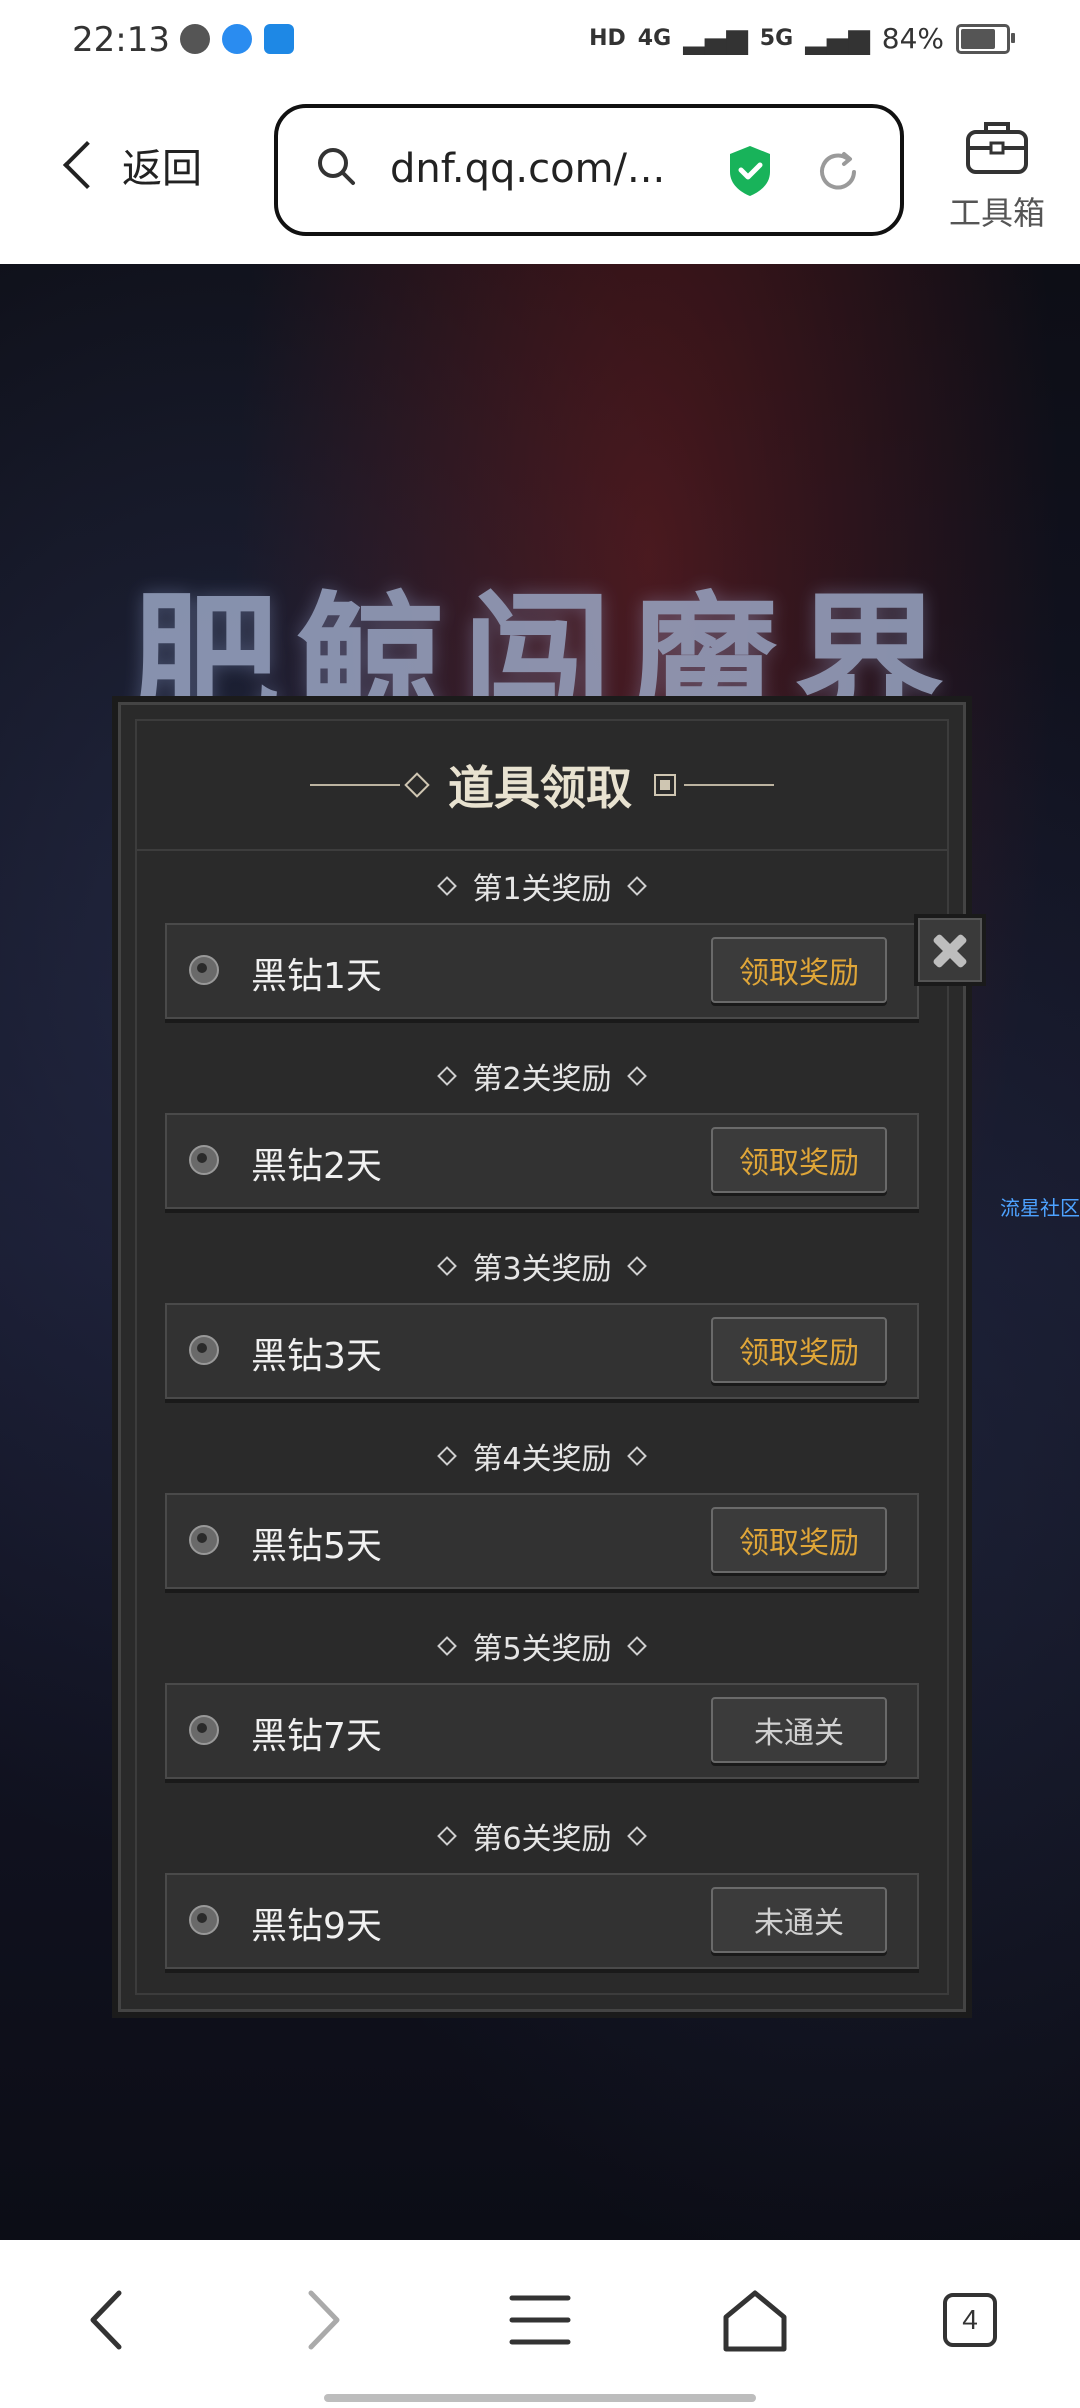  I want to click on battery-percent: 84%, so click(912, 38).